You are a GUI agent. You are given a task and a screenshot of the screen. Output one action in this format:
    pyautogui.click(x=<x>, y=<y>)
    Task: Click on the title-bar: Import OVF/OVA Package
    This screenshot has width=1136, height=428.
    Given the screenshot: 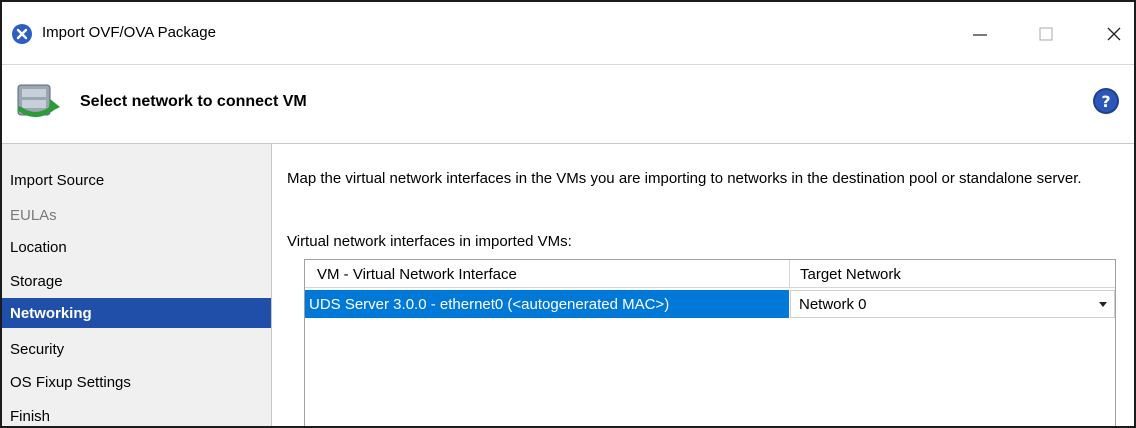 What is the action you would take?
    pyautogui.click(x=568, y=33)
    